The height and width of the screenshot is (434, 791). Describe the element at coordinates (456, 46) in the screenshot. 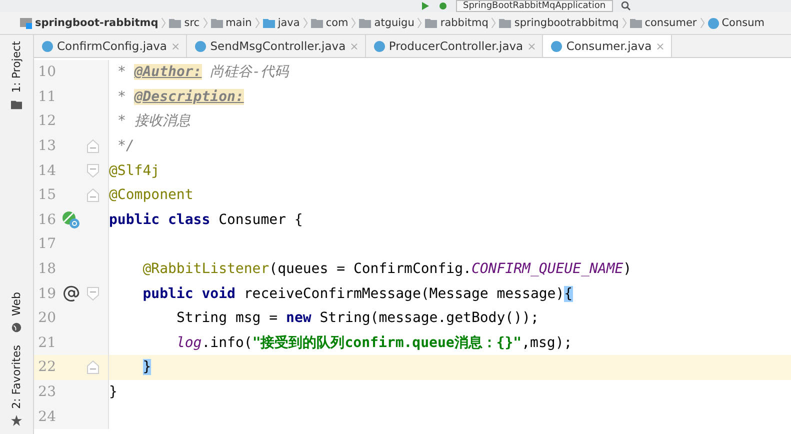

I see `tab-label: ProducerController.java` at that location.